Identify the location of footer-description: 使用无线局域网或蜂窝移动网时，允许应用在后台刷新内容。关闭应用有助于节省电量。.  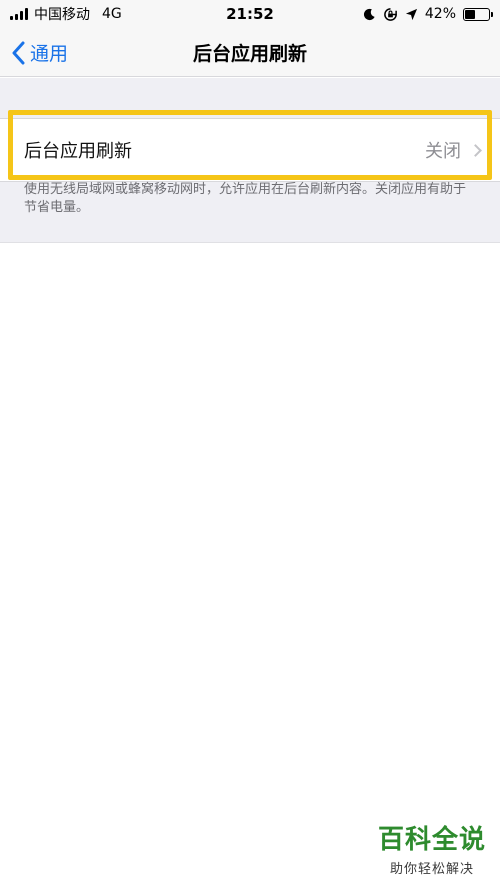
(245, 198).